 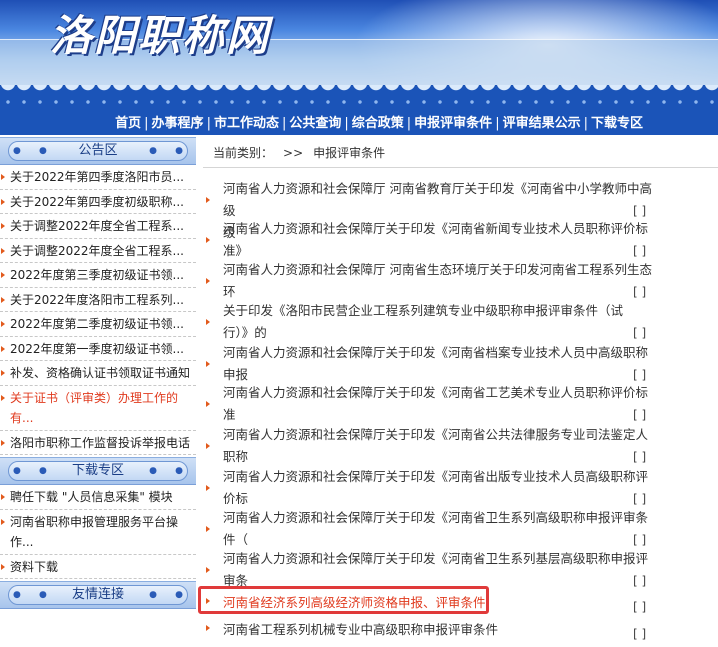 I want to click on breadcrumb-label: 当前类别：, so click(x=243, y=153).